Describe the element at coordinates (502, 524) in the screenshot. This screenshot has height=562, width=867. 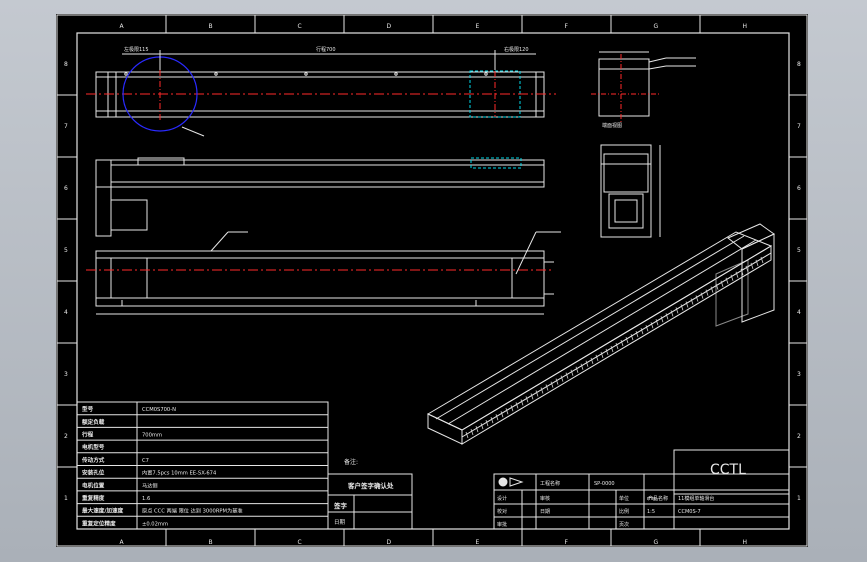
I see `title-cell-a: 审批` at that location.